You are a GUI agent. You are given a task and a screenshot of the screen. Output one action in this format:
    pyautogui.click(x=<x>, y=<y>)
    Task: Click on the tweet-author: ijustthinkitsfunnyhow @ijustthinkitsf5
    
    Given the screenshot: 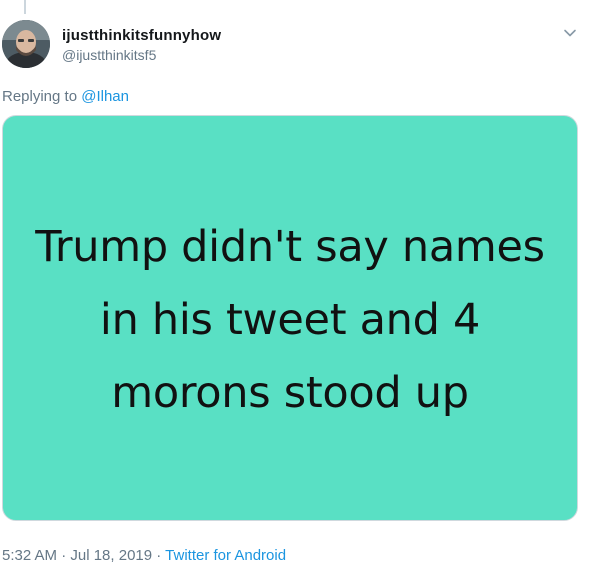 What is the action you would take?
    pyautogui.click(x=141, y=45)
    